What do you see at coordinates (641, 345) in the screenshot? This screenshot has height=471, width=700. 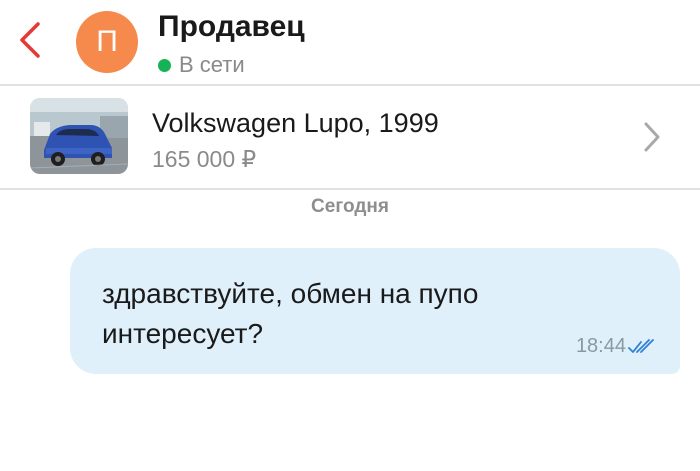 I see `double-check-icon` at bounding box center [641, 345].